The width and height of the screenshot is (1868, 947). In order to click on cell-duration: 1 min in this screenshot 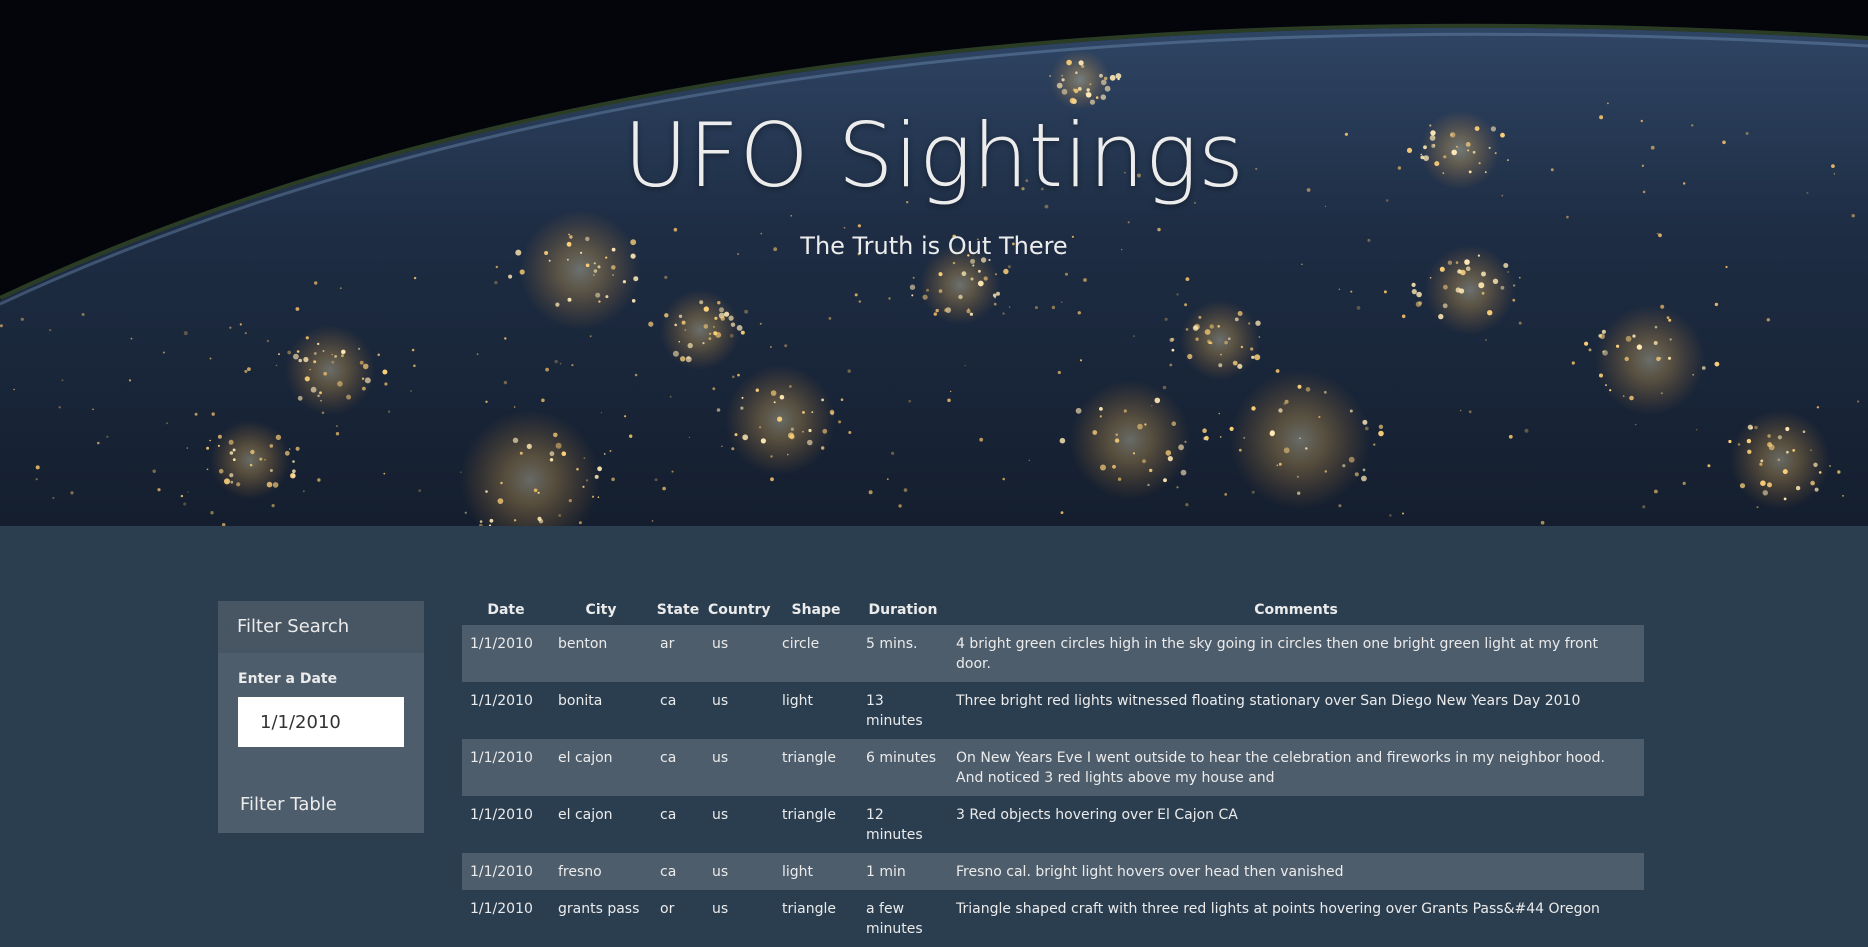, I will do `click(886, 872)`.